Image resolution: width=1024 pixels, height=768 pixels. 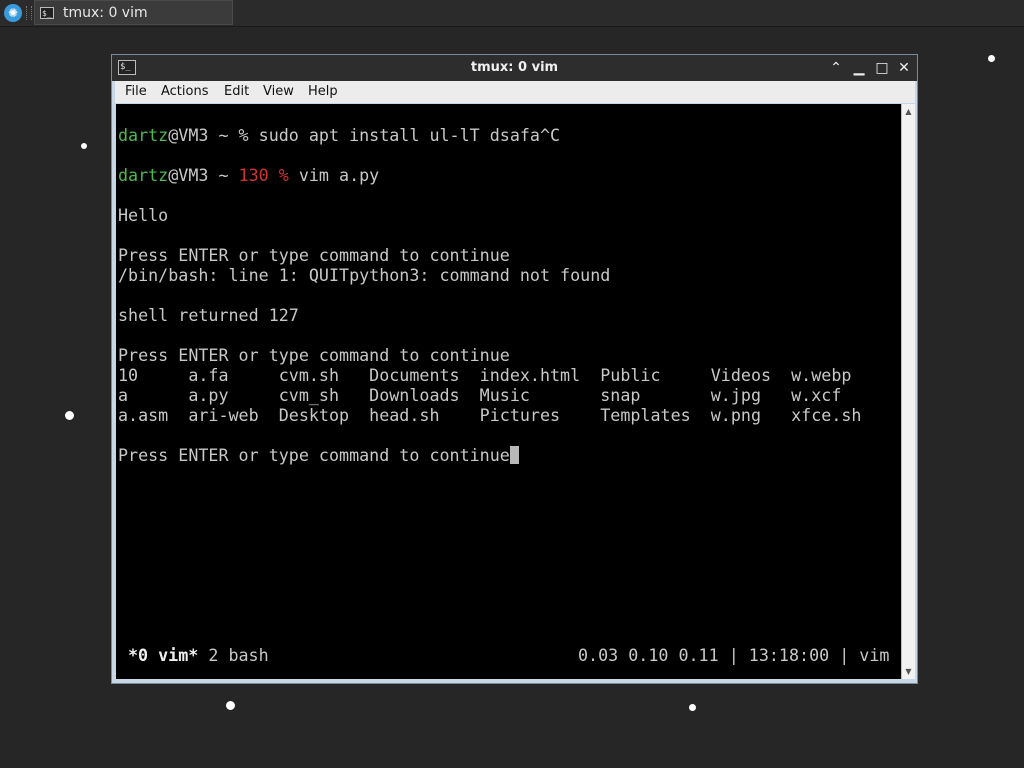 What do you see at coordinates (908, 111) in the screenshot?
I see `scroll-up-icon: ▲` at bounding box center [908, 111].